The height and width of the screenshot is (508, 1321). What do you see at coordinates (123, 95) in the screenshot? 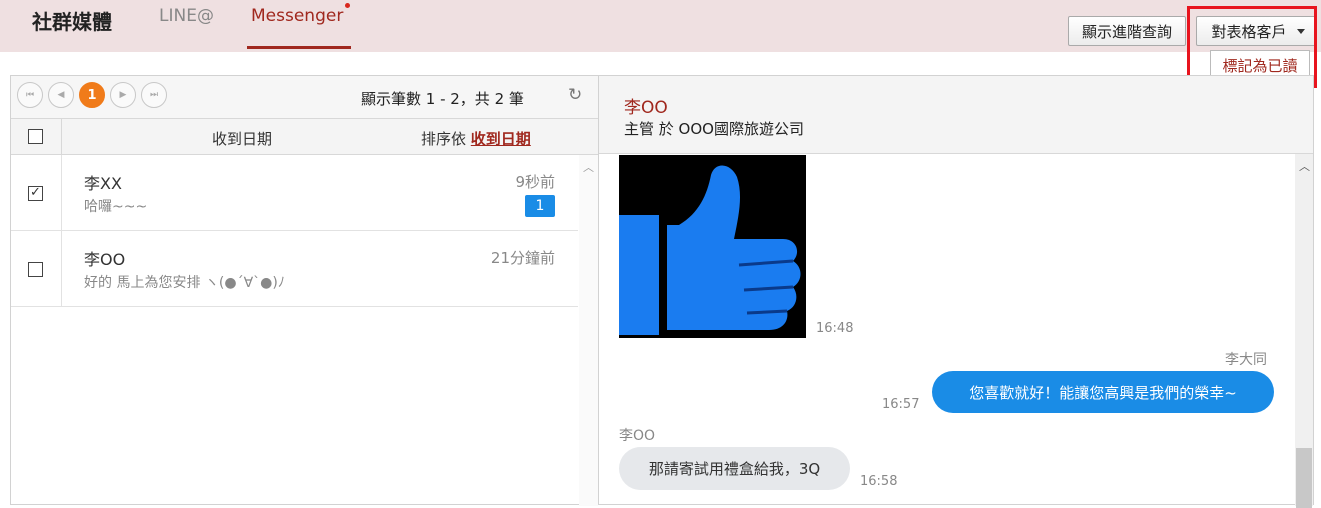
I see `next-page-icon: ▶` at bounding box center [123, 95].